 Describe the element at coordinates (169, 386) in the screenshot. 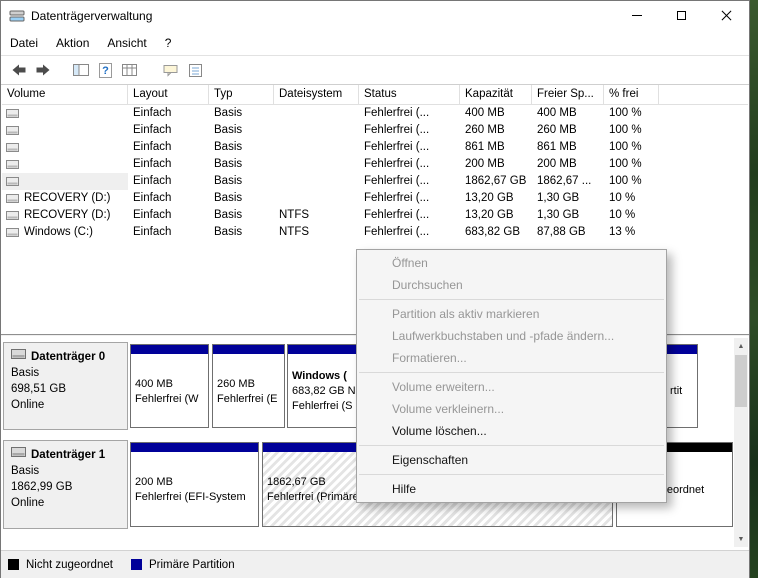

I see `partition-box: 400 MB Fehlerfrei (W` at that location.